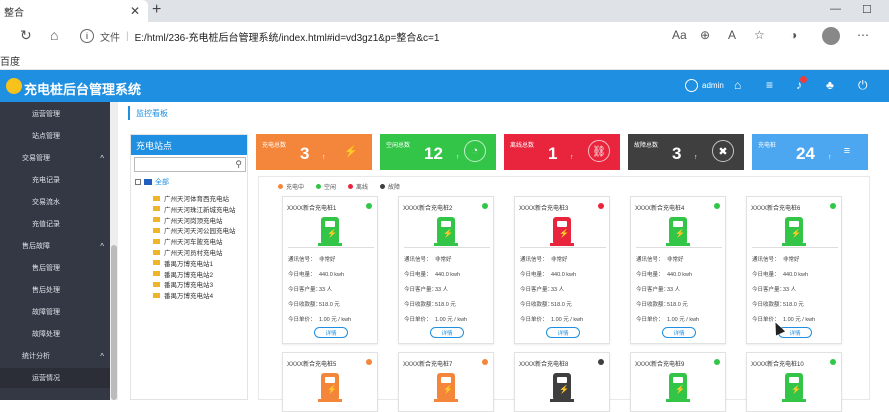  Describe the element at coordinates (55, 312) in the screenshot. I see `sidebar-item: 故障管理` at that location.